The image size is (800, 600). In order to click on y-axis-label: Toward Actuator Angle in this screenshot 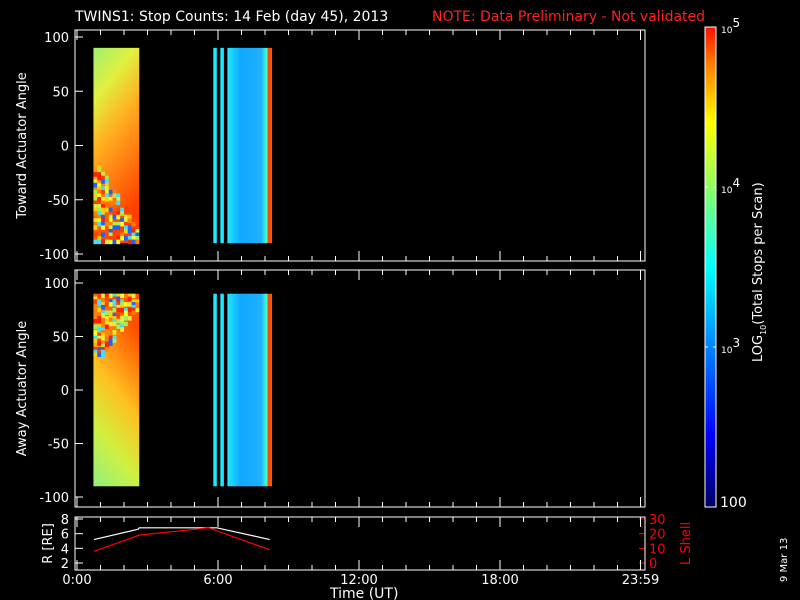, I will do `click(22, 145)`.